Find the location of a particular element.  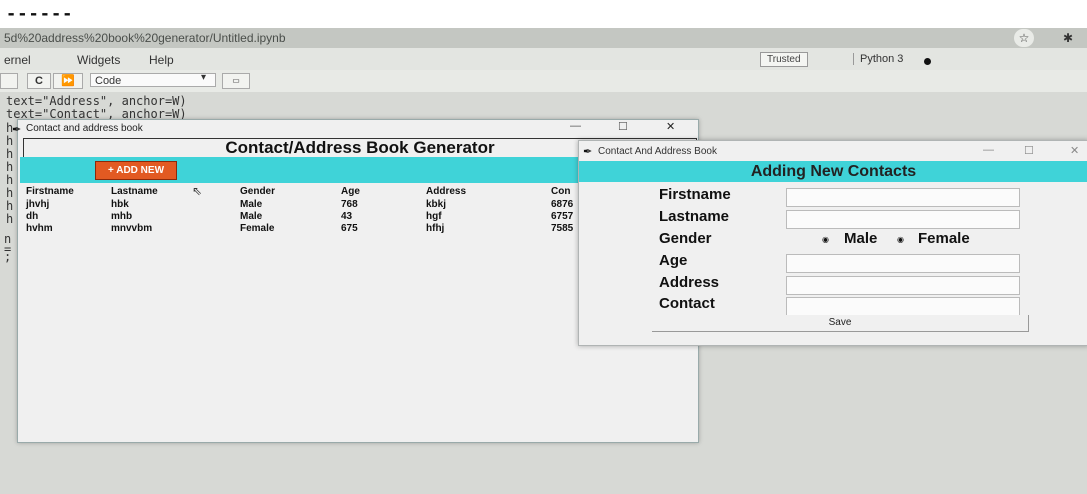

contact-label: Contact is located at coordinates (687, 303).